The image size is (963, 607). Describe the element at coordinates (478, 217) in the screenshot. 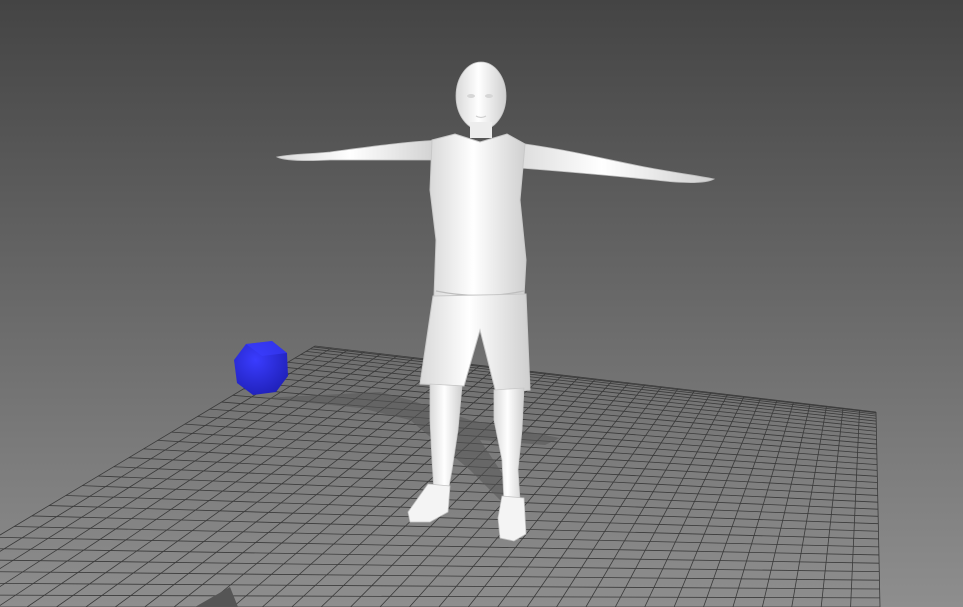

I see `mannequin-torso` at that location.